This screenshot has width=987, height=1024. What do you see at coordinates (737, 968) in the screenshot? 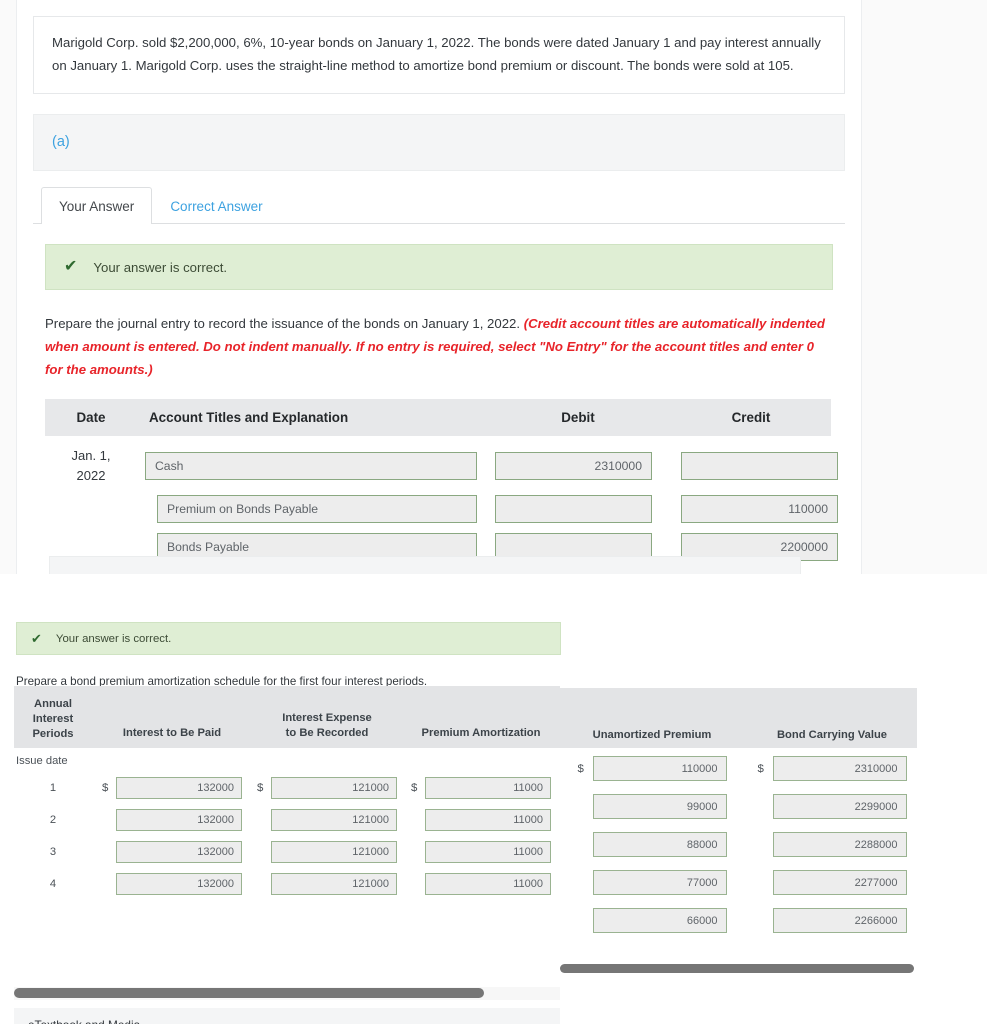
I see `right-horizontal-scrollbar-thumb` at bounding box center [737, 968].